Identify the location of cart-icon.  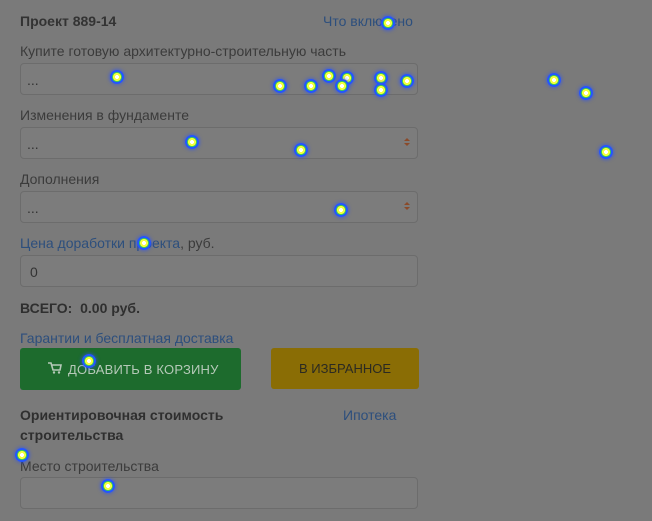
(55, 368).